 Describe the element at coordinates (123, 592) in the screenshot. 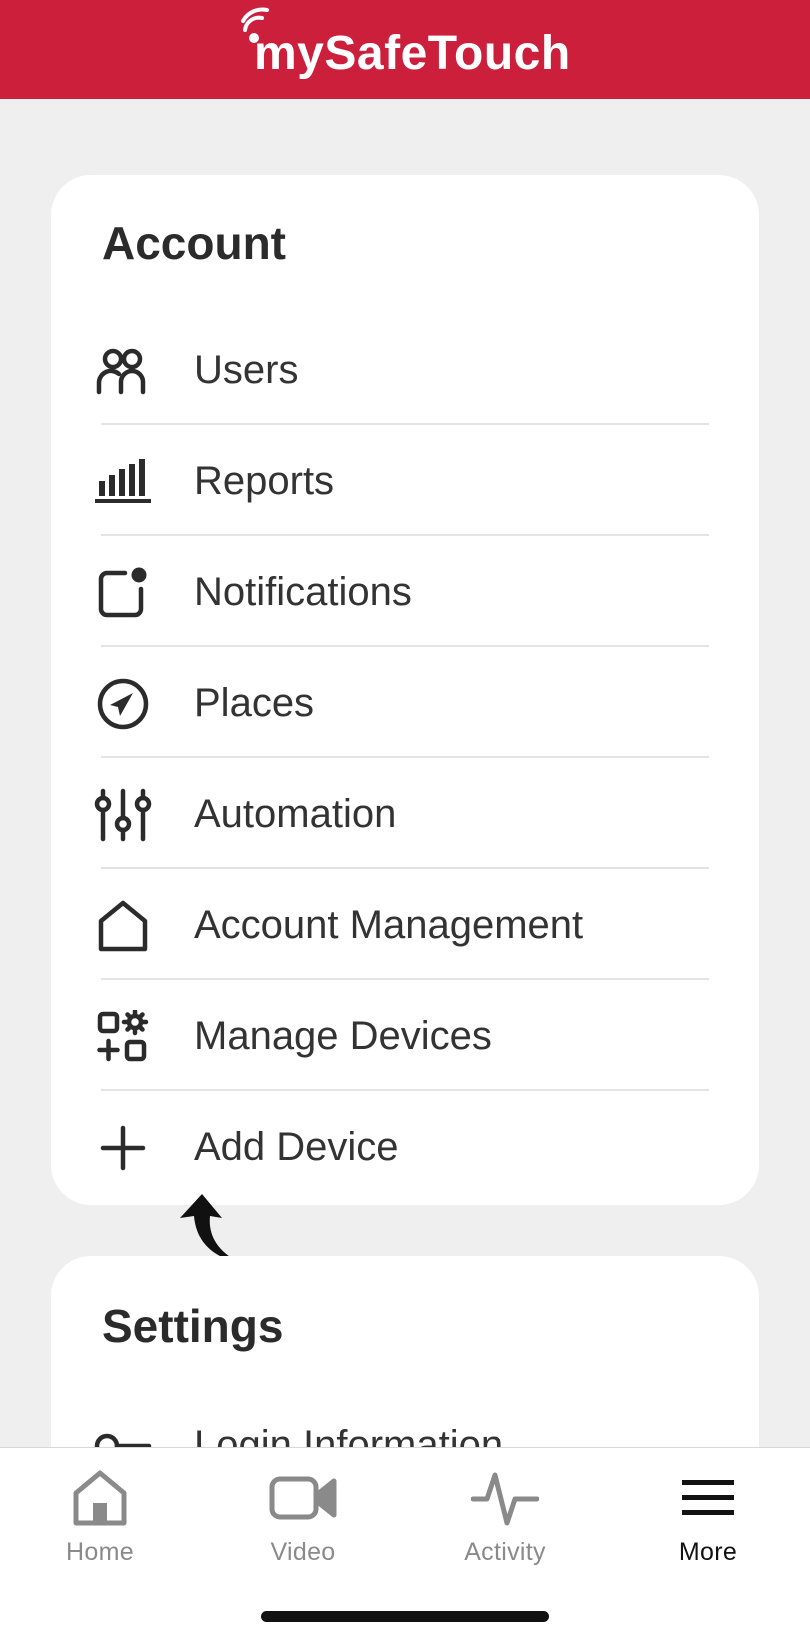

I see `notifications-icon` at that location.